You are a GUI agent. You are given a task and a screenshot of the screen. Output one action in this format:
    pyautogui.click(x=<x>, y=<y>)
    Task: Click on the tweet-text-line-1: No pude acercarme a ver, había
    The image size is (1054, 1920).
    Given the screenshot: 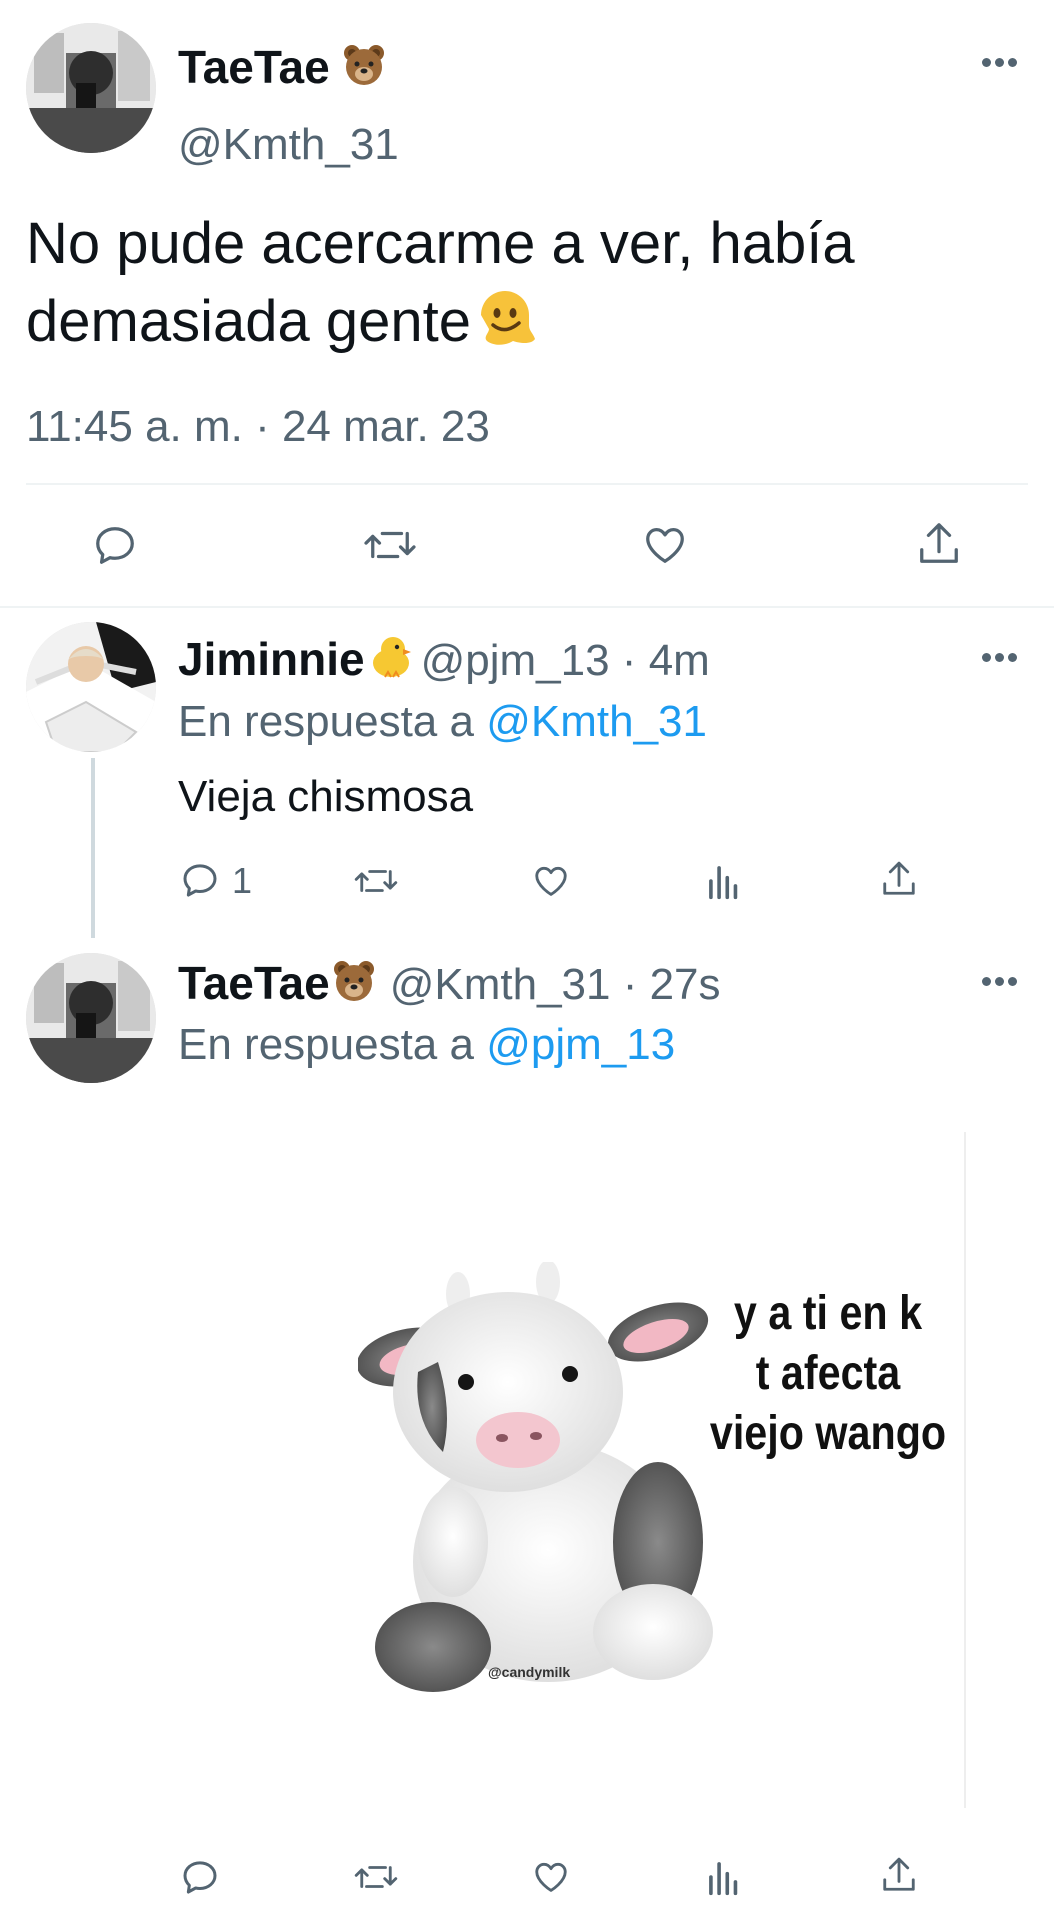 What is the action you would take?
    pyautogui.click(x=440, y=243)
    